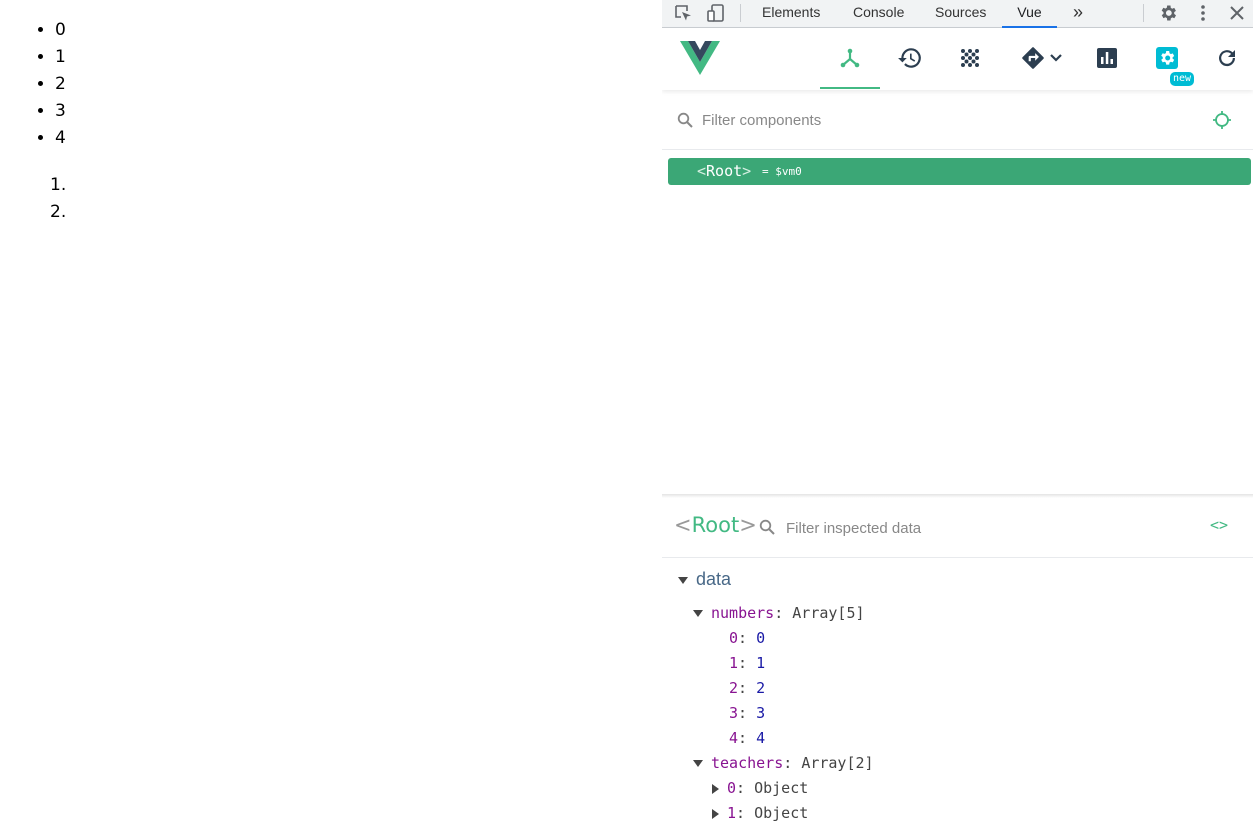 The width and height of the screenshot is (1253, 831). Describe the element at coordinates (1056, 58) in the screenshot. I see `chevron-down-icon` at that location.